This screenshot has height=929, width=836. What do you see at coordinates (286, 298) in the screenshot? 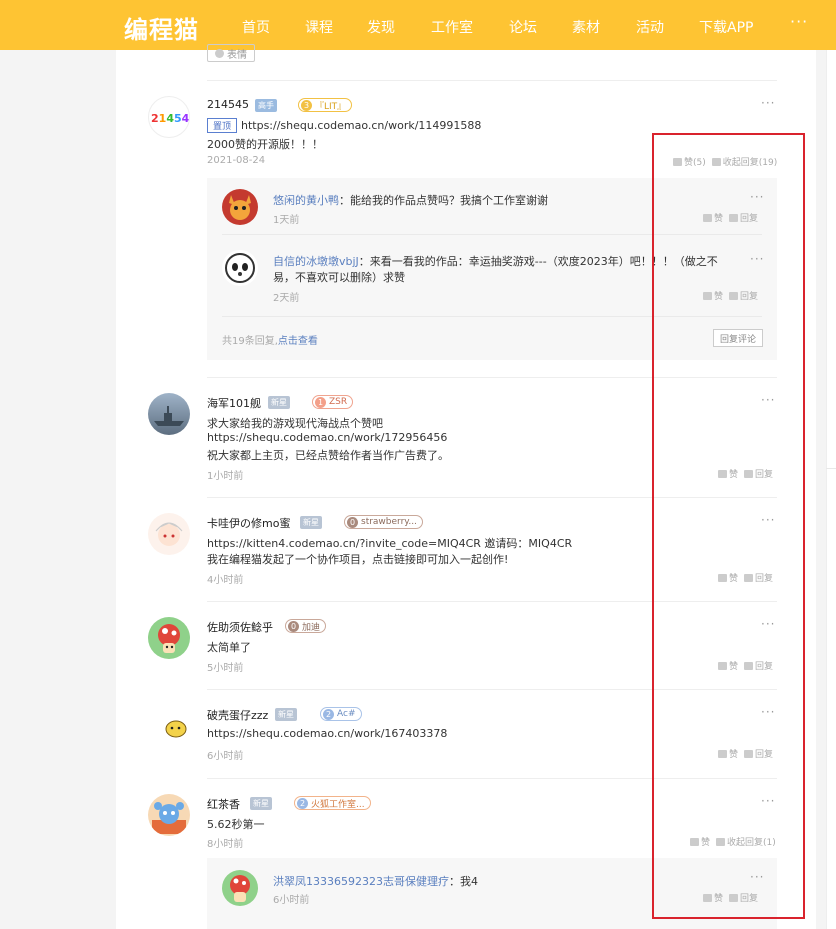
I see `reply-time: 2天前` at bounding box center [286, 298].